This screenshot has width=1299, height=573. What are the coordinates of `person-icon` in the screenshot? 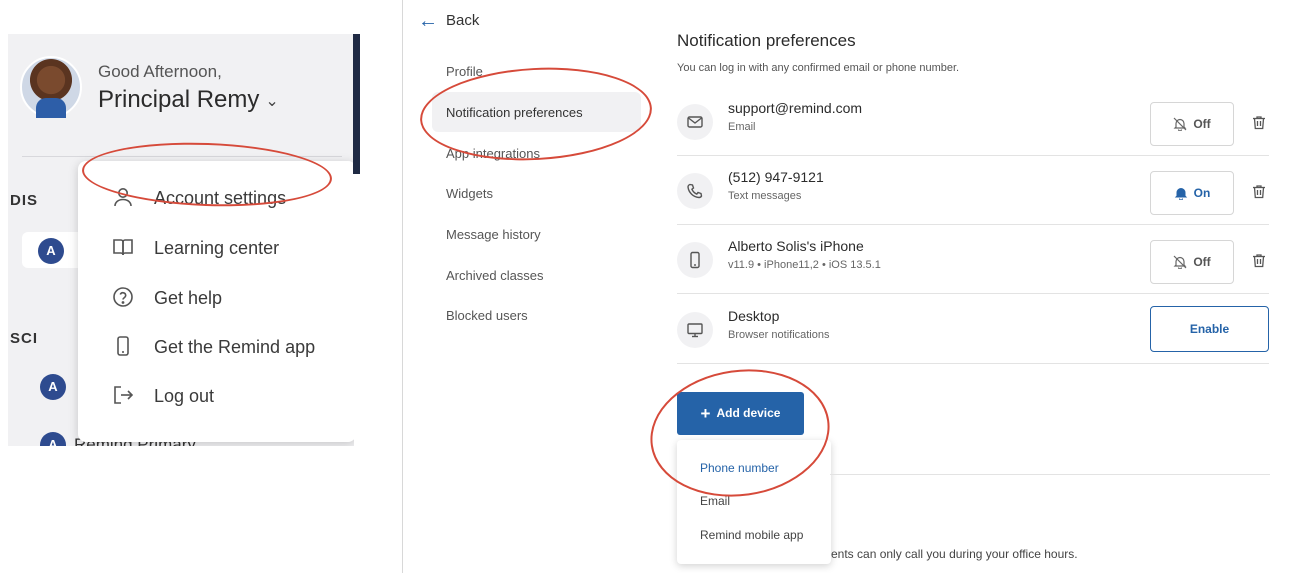 It's located at (123, 197).